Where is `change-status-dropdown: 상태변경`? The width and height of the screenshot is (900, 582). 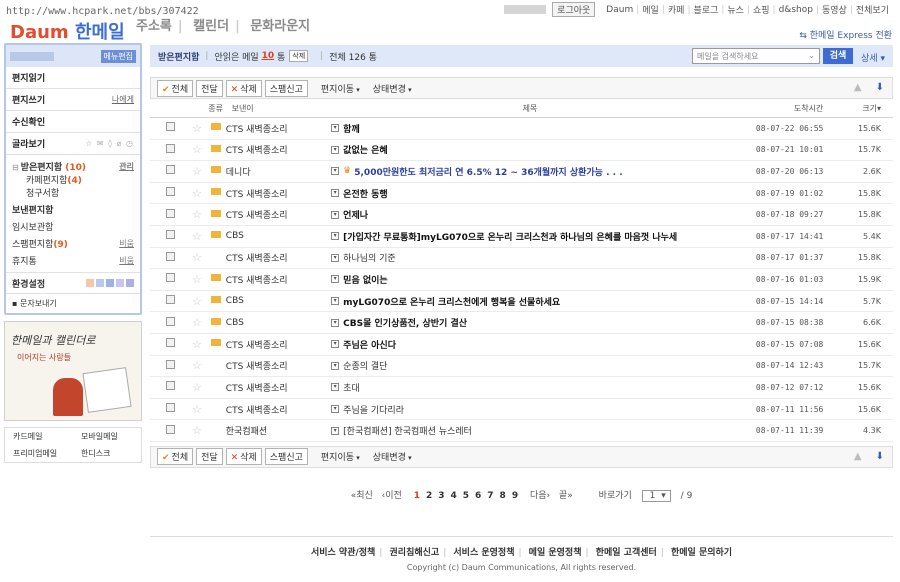
change-status-dropdown: 상태변경 is located at coordinates (392, 88).